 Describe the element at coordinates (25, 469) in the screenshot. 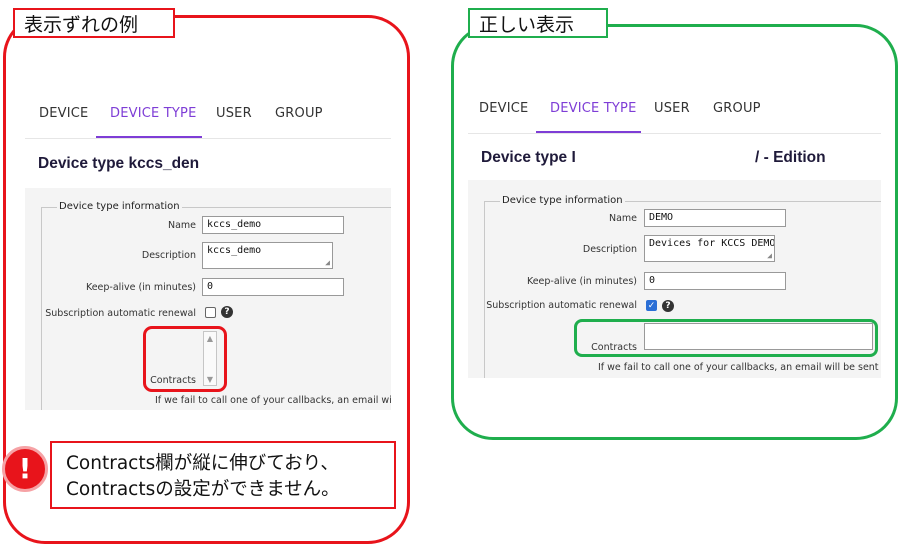

I see `exclamation-icon: !` at that location.